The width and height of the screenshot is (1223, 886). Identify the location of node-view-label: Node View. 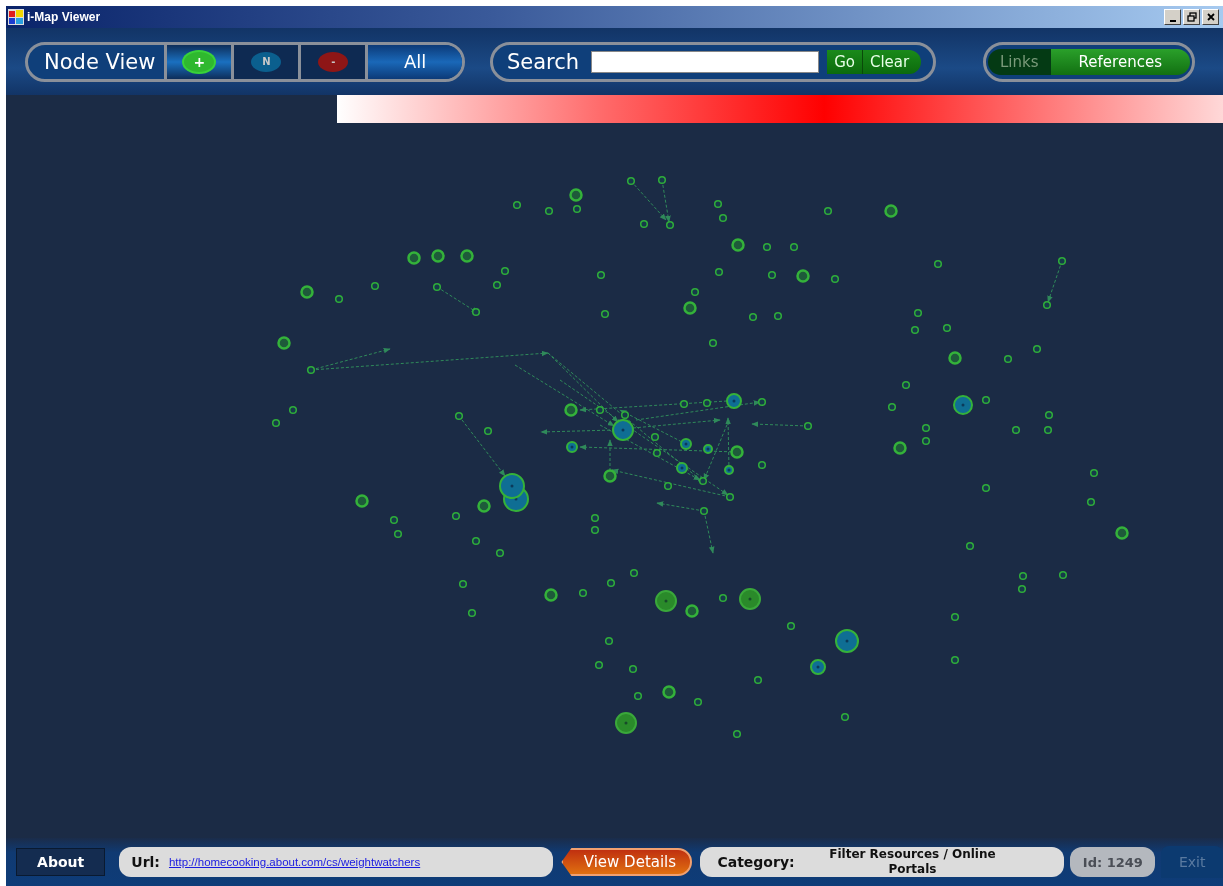
(100, 62).